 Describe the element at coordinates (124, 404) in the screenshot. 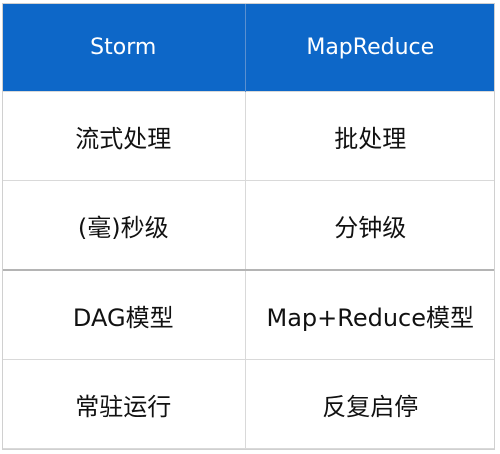

I see `table-cell: 常驻运行` at that location.